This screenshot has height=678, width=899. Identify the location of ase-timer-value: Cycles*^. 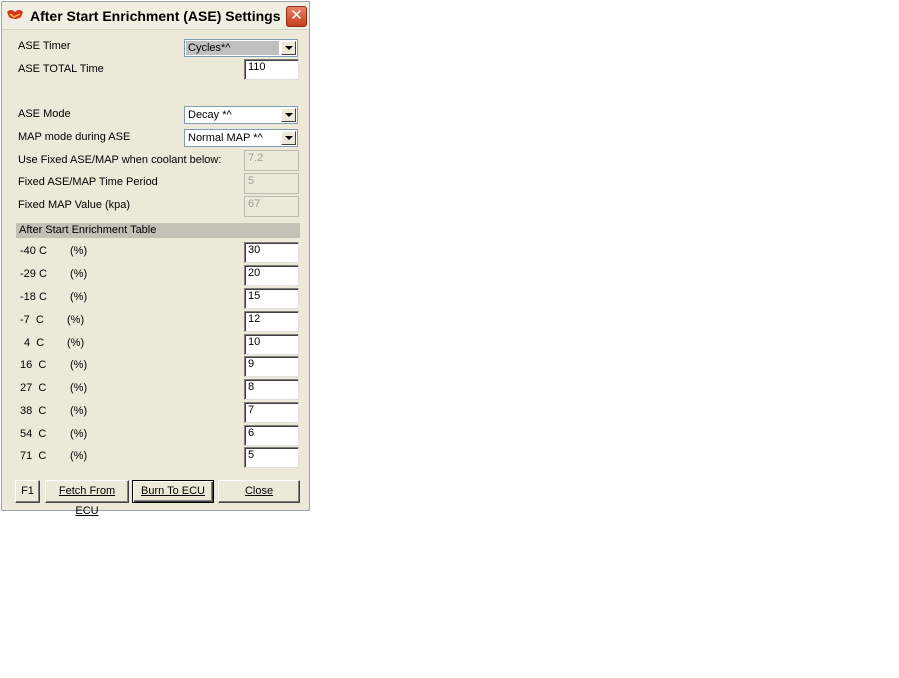
(232, 48).